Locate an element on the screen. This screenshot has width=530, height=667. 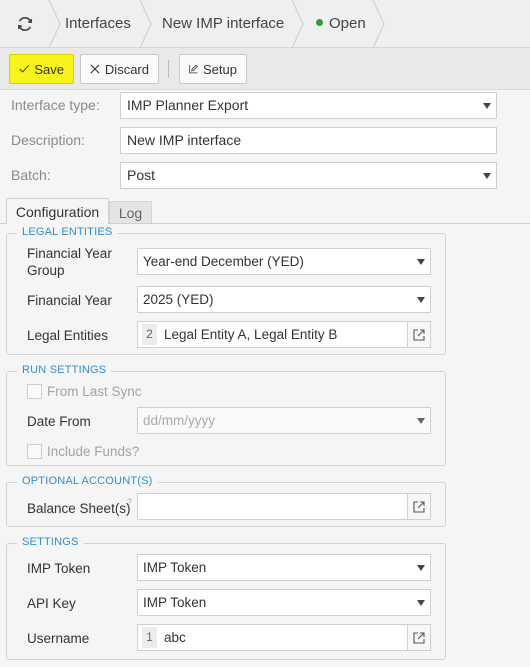
financial-year-select: 2025 (YED) is located at coordinates (284, 299).